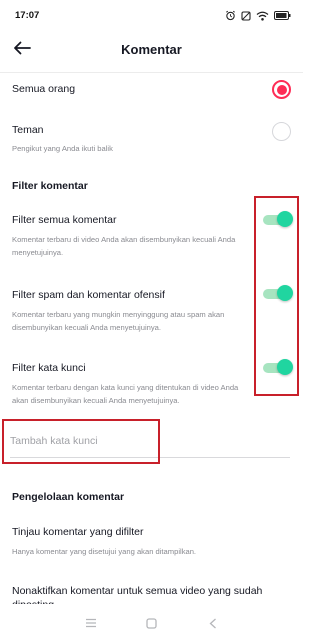 The width and height of the screenshot is (320, 640). What do you see at coordinates (49, 368) in the screenshot?
I see `filter-keyword-label: Filter kata kunci` at bounding box center [49, 368].